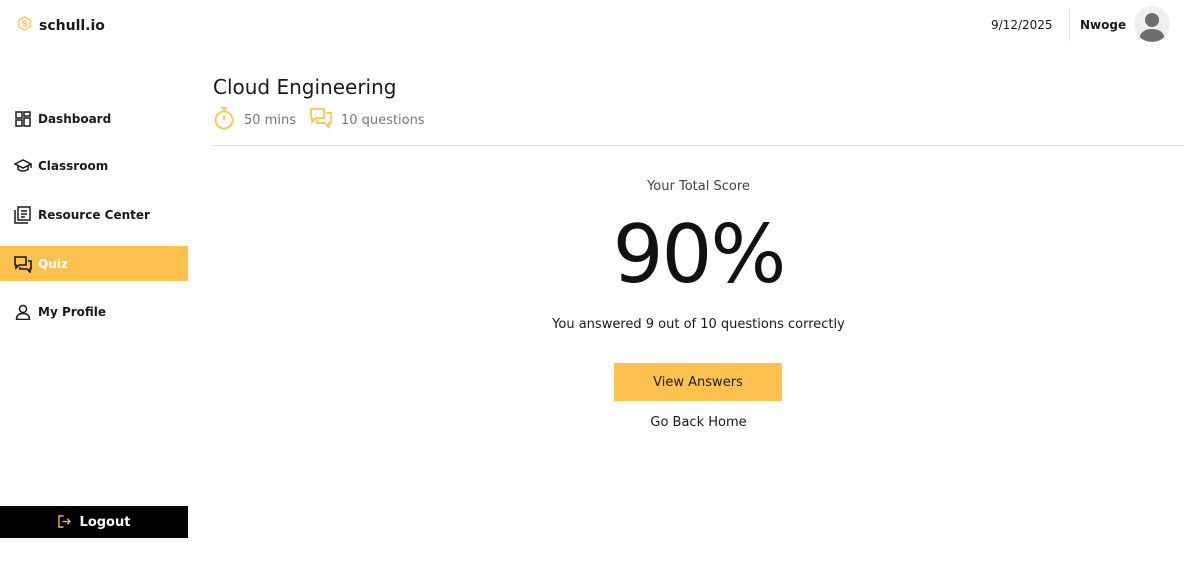 This screenshot has width=1200, height=584. Describe the element at coordinates (600, 422) in the screenshot. I see `go-back-home-link: Go Back Home` at that location.